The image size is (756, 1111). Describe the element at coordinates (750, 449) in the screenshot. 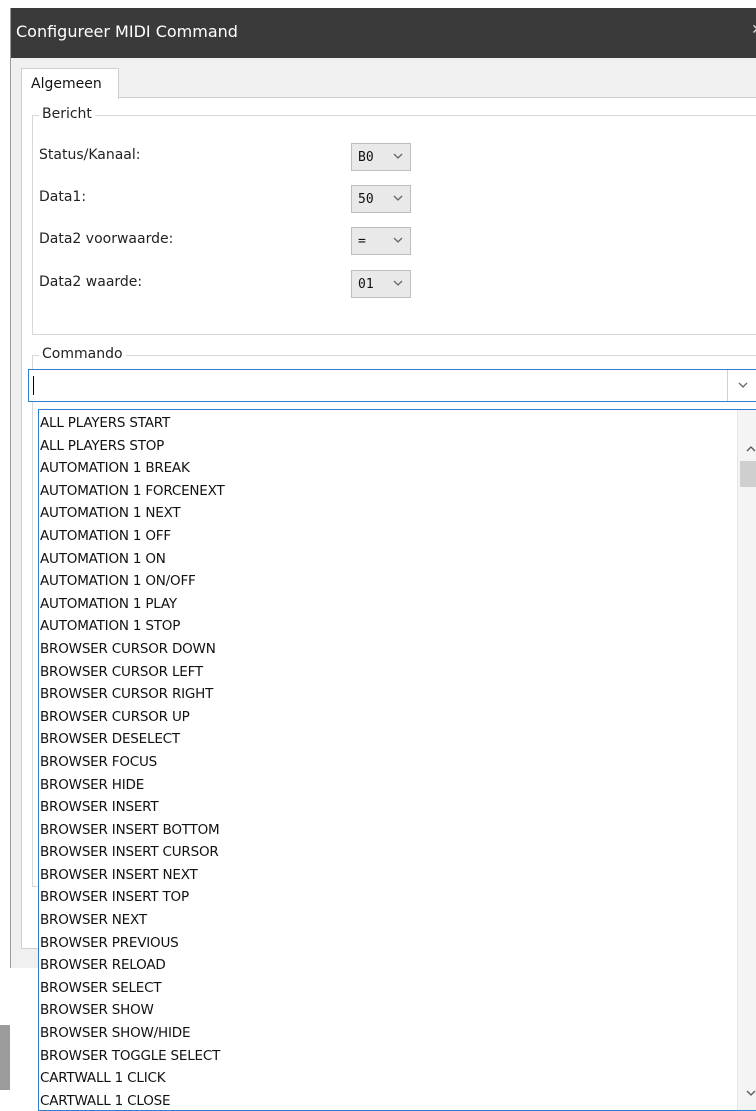

I see `chevron-up-icon` at that location.